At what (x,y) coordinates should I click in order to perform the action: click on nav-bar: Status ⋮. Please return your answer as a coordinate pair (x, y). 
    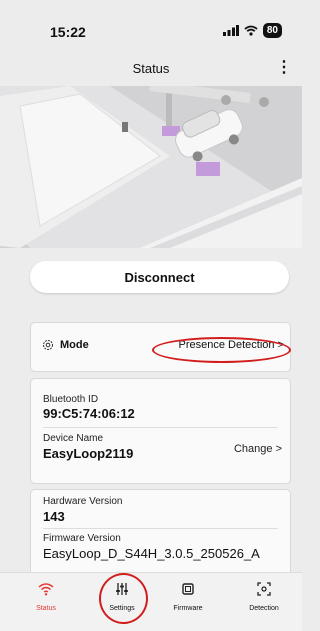
    Looking at the image, I should click on (151, 68).